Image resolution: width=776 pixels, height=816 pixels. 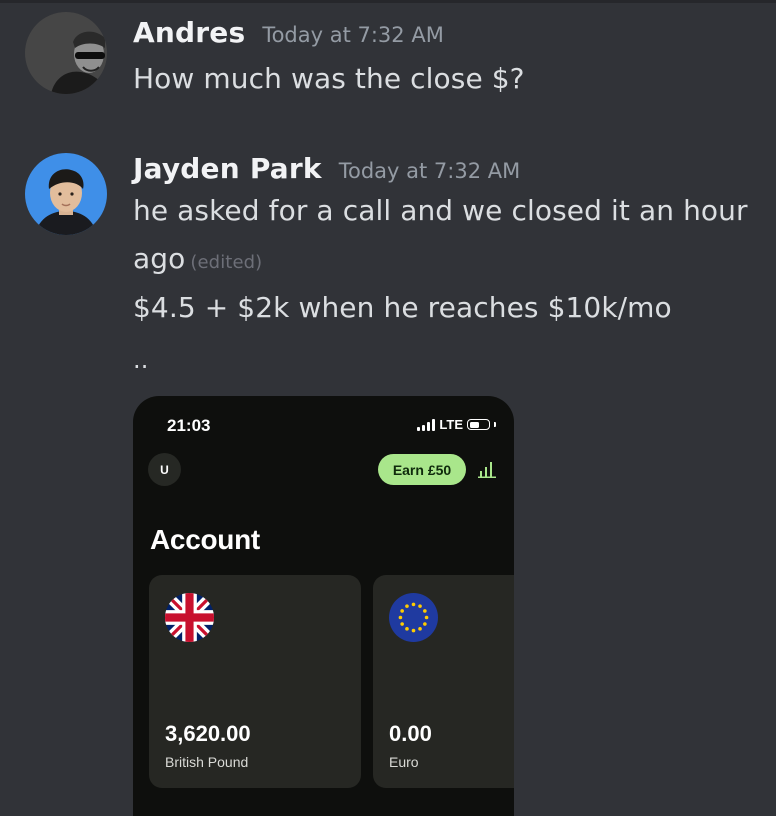 I want to click on battery-icon, so click(x=478, y=424).